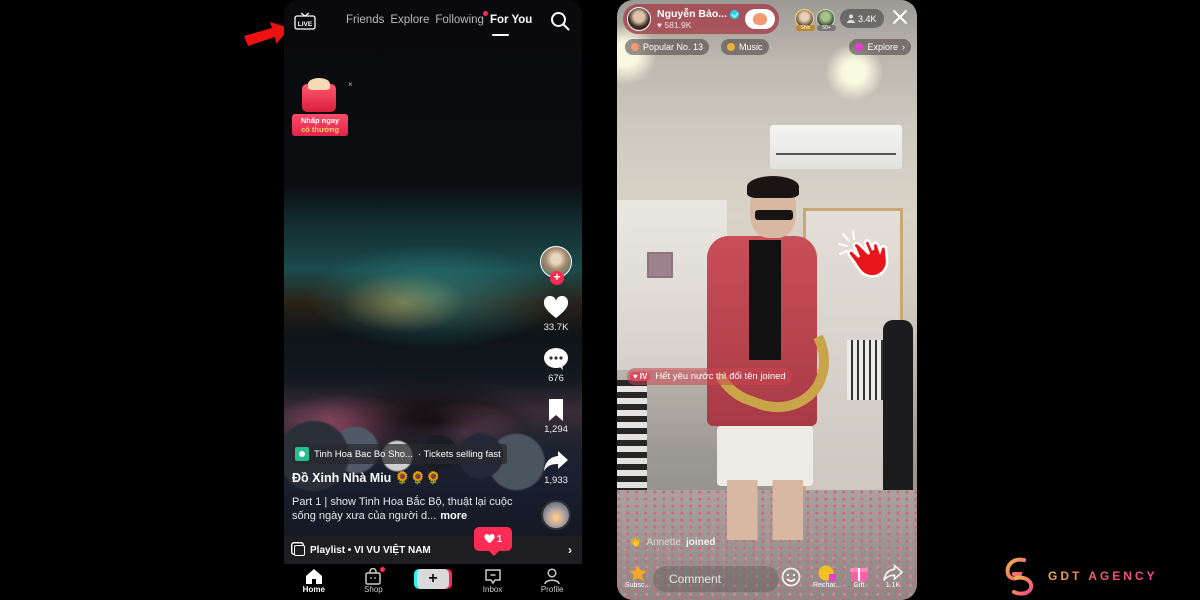 This screenshot has width=1200, height=600. What do you see at coordinates (673, 47) in the screenshot?
I see `tag-popular-label: Popular No. 13` at bounding box center [673, 47].